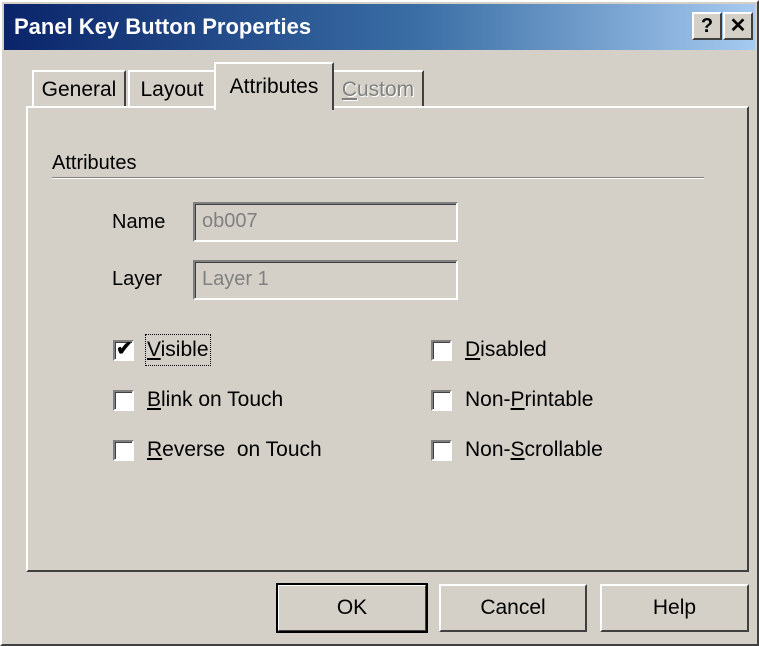 Image resolution: width=759 pixels, height=646 pixels. I want to click on group-divider, so click(378, 178).